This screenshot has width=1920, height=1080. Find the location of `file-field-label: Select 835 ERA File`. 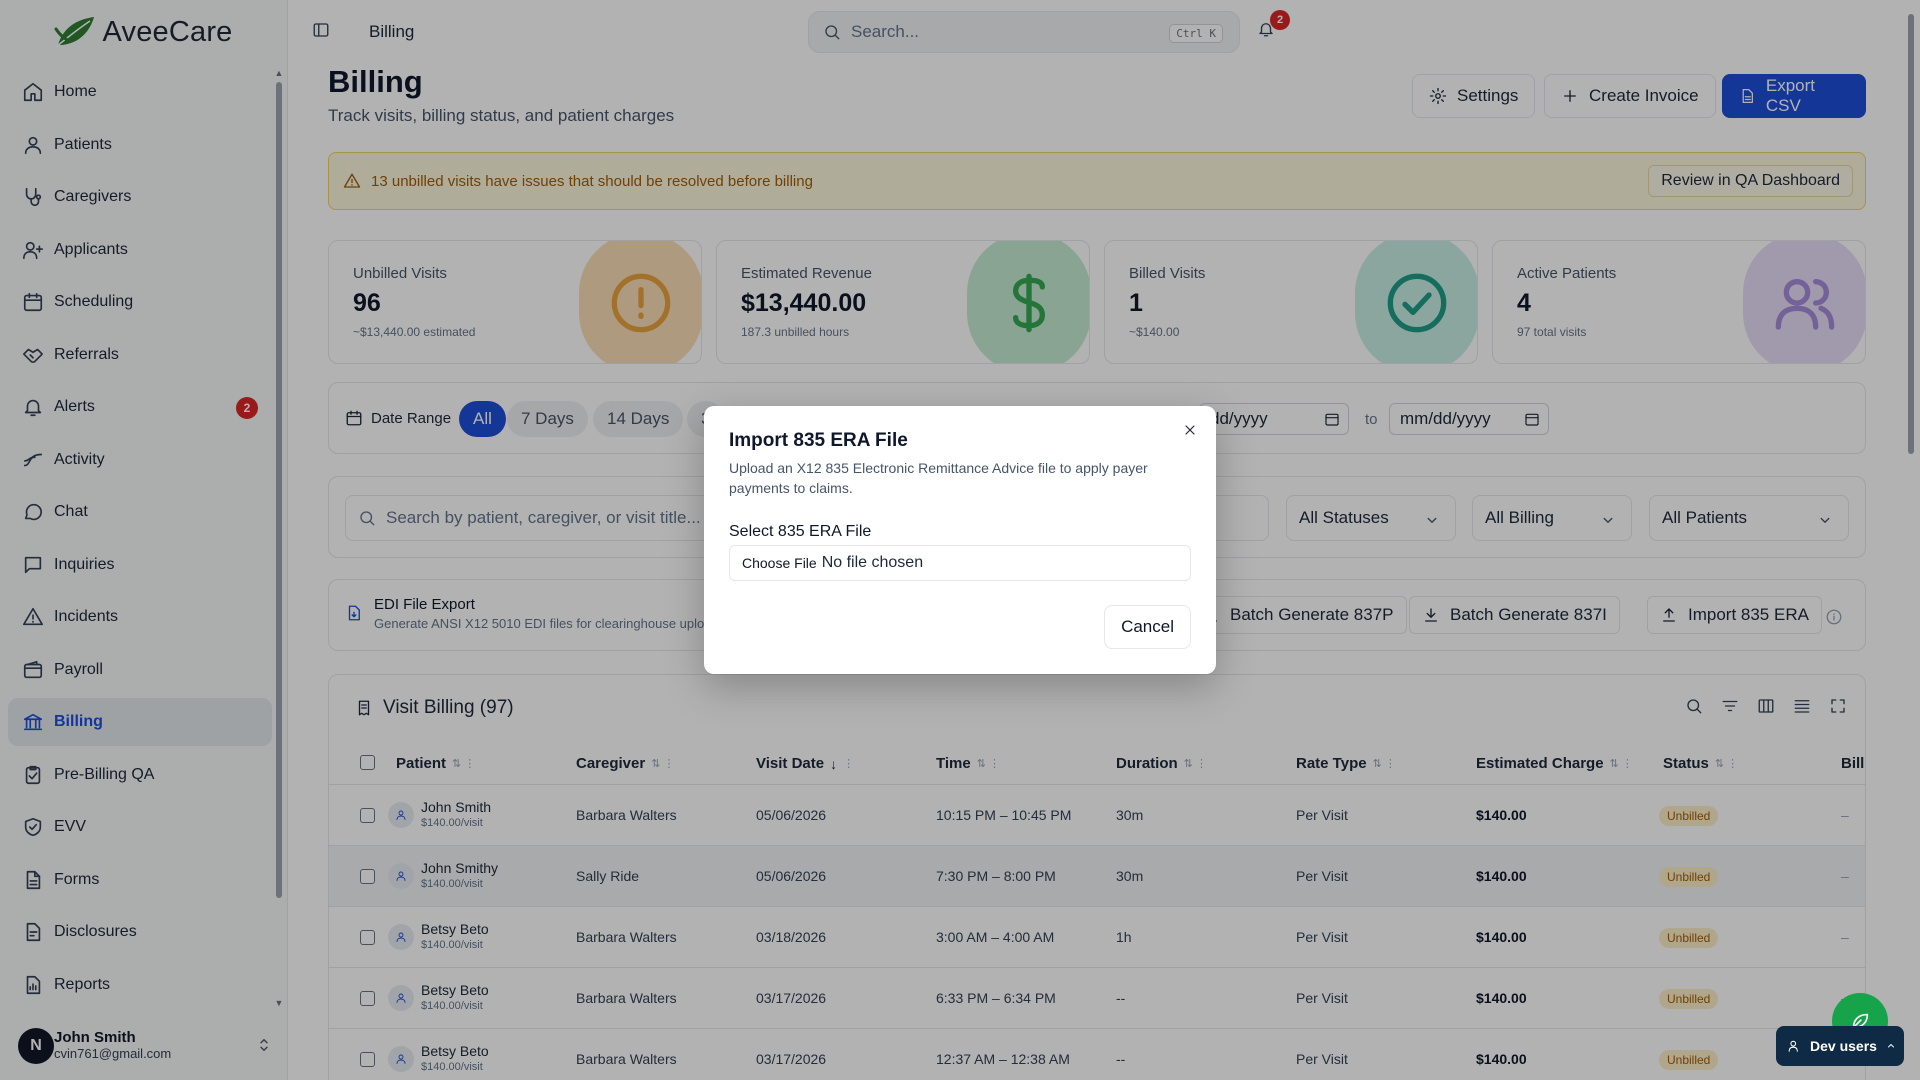

file-field-label: Select 835 ERA File is located at coordinates (800, 531).